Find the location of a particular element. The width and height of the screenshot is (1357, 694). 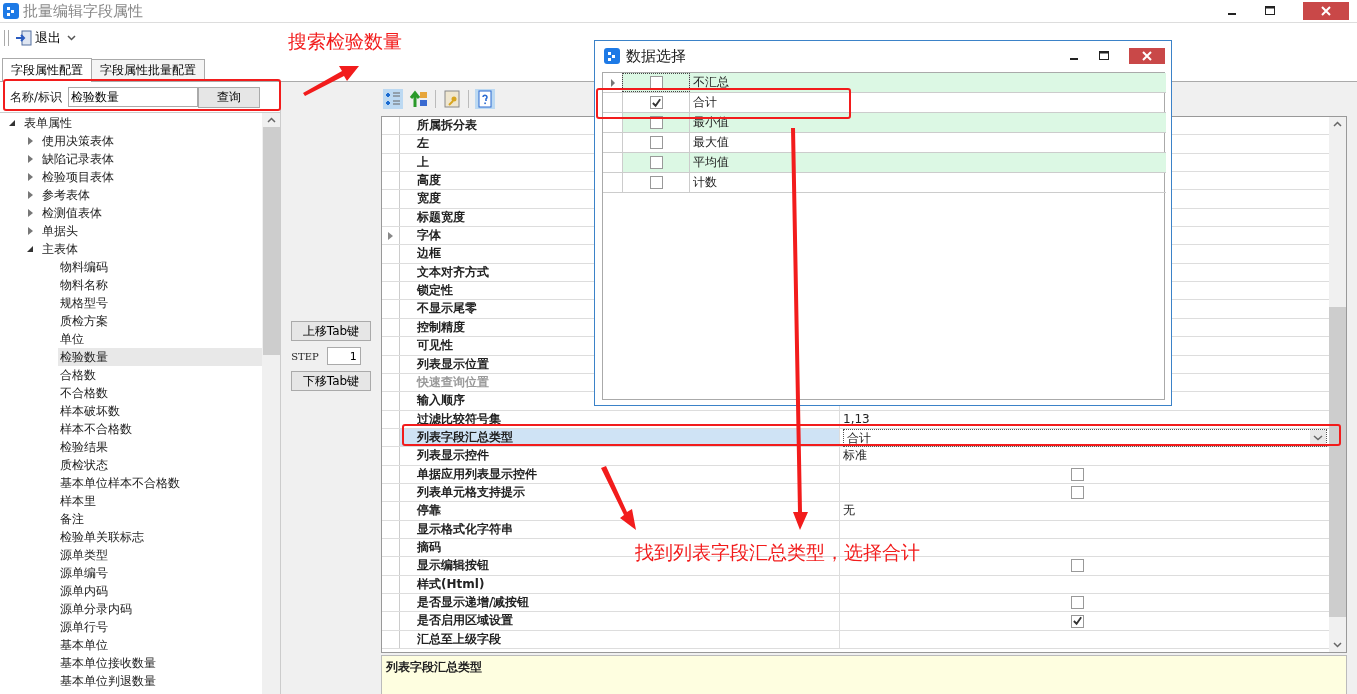

property-name: 输入顺序 is located at coordinates (432, 401).